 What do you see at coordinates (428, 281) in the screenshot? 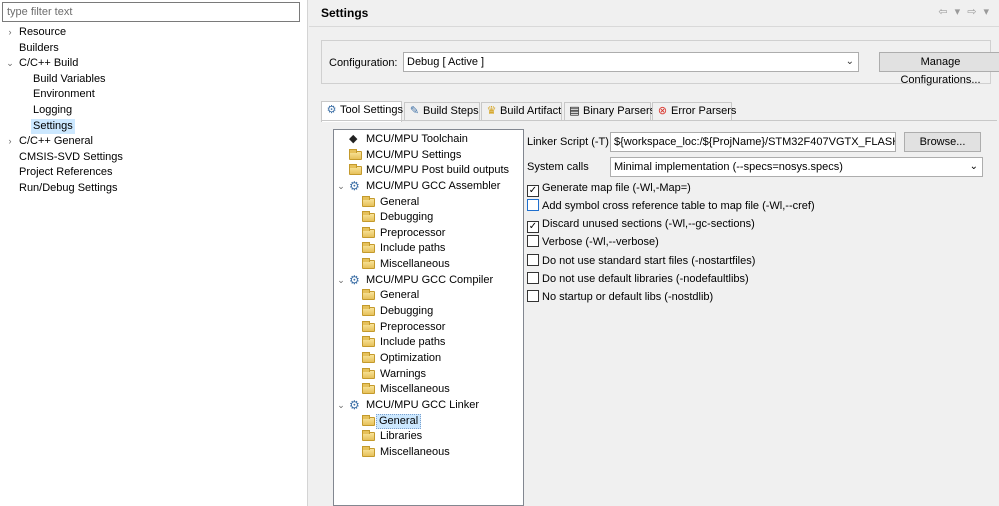
I see `tool-item-compiler: ⌄ ⚙ MCU/MPU GCC Compiler` at bounding box center [428, 281].